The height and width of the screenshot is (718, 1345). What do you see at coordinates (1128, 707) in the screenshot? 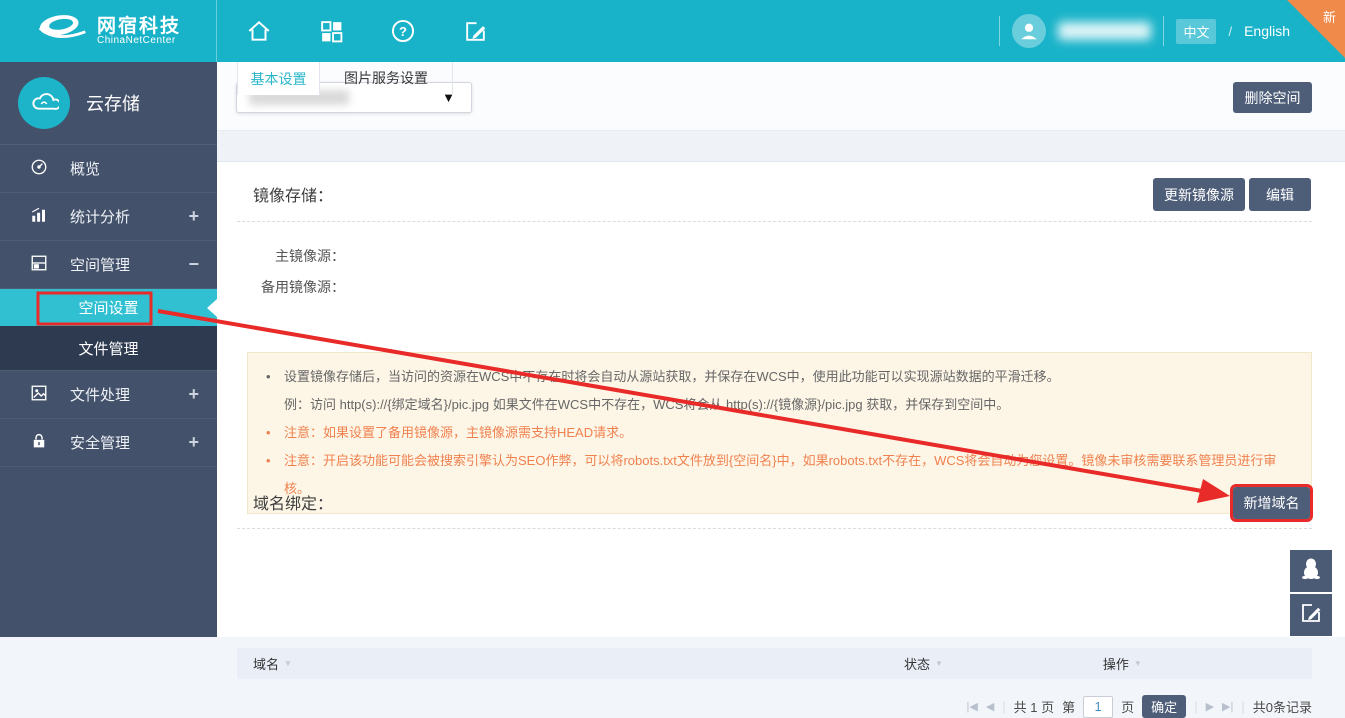
I see `page-label: 页` at bounding box center [1128, 707].